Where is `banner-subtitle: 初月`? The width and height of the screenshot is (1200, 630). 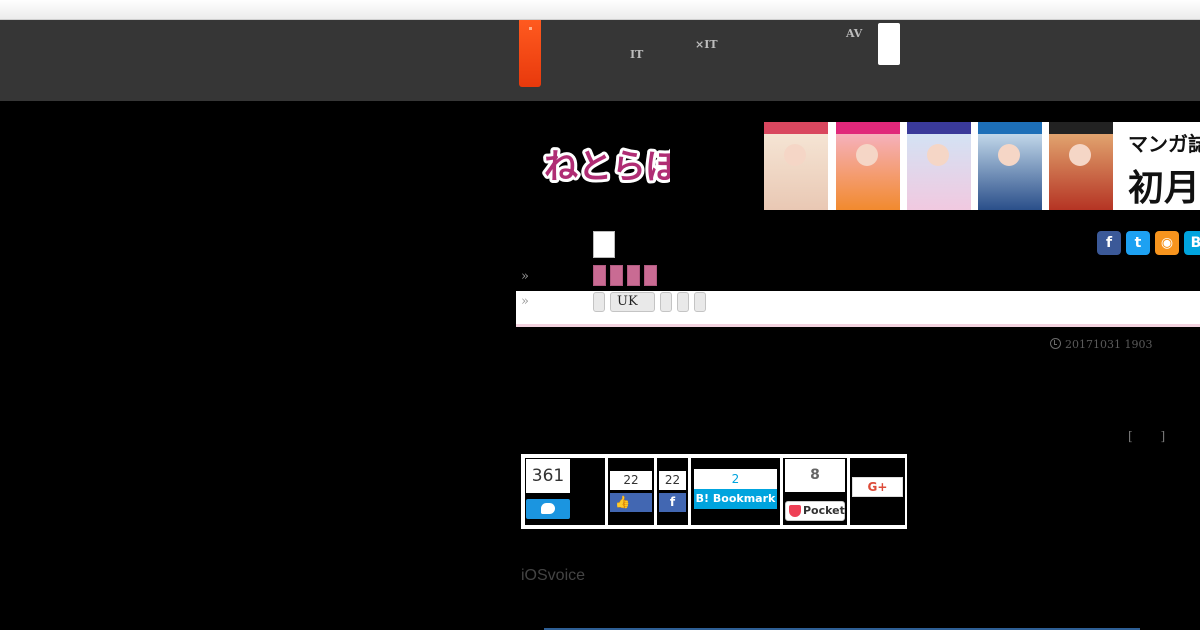
banner-subtitle: 初月 is located at coordinates (1164, 188).